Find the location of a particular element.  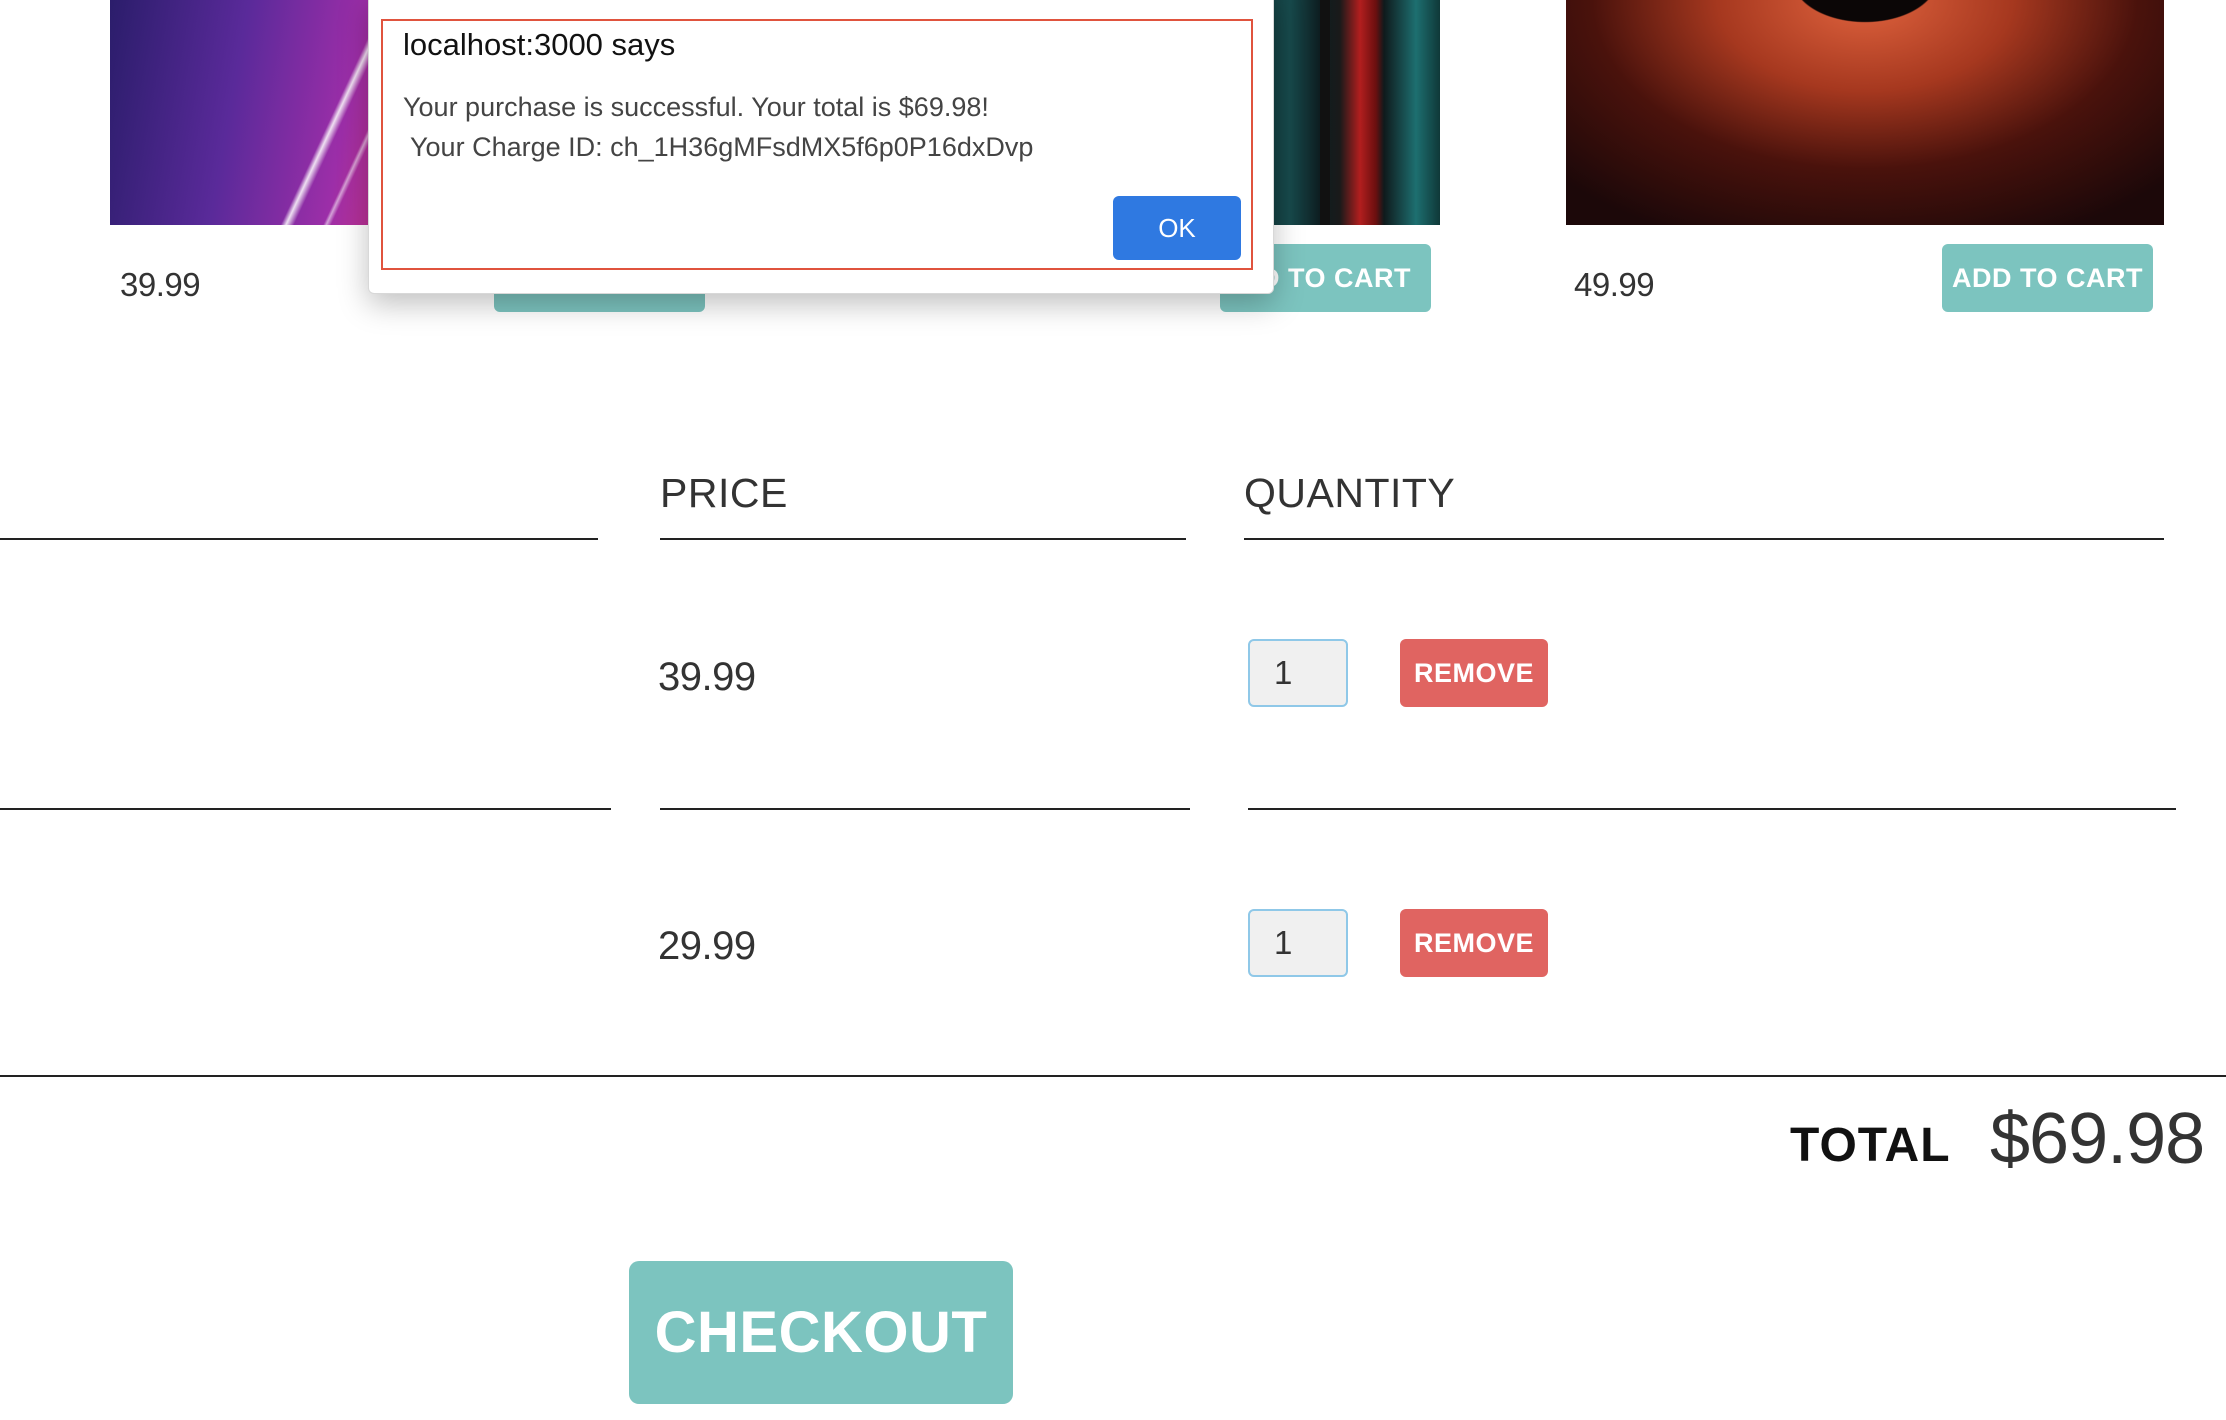

total-divider is located at coordinates (1113, 1076).